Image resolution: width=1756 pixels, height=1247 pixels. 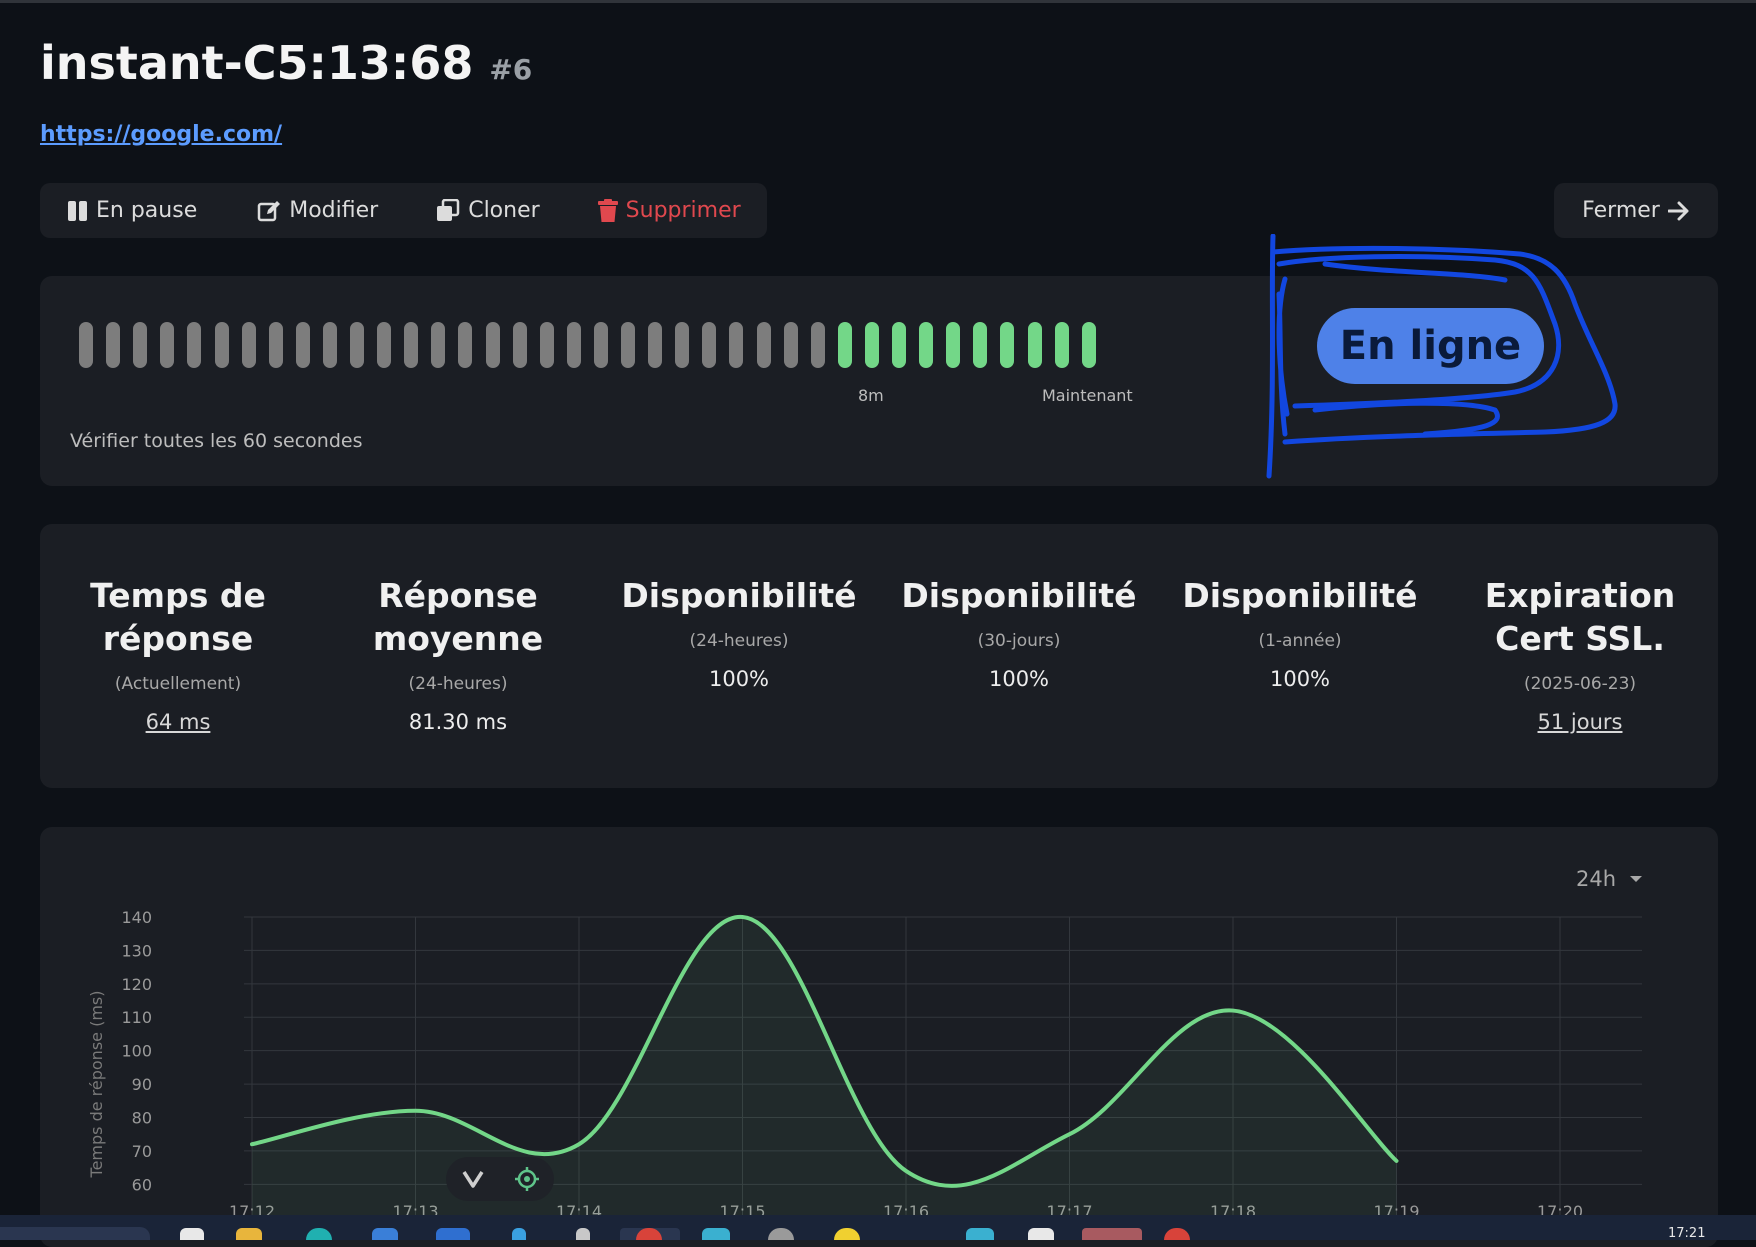 I want to click on heartbeat-start-label: 8m, so click(x=871, y=395).